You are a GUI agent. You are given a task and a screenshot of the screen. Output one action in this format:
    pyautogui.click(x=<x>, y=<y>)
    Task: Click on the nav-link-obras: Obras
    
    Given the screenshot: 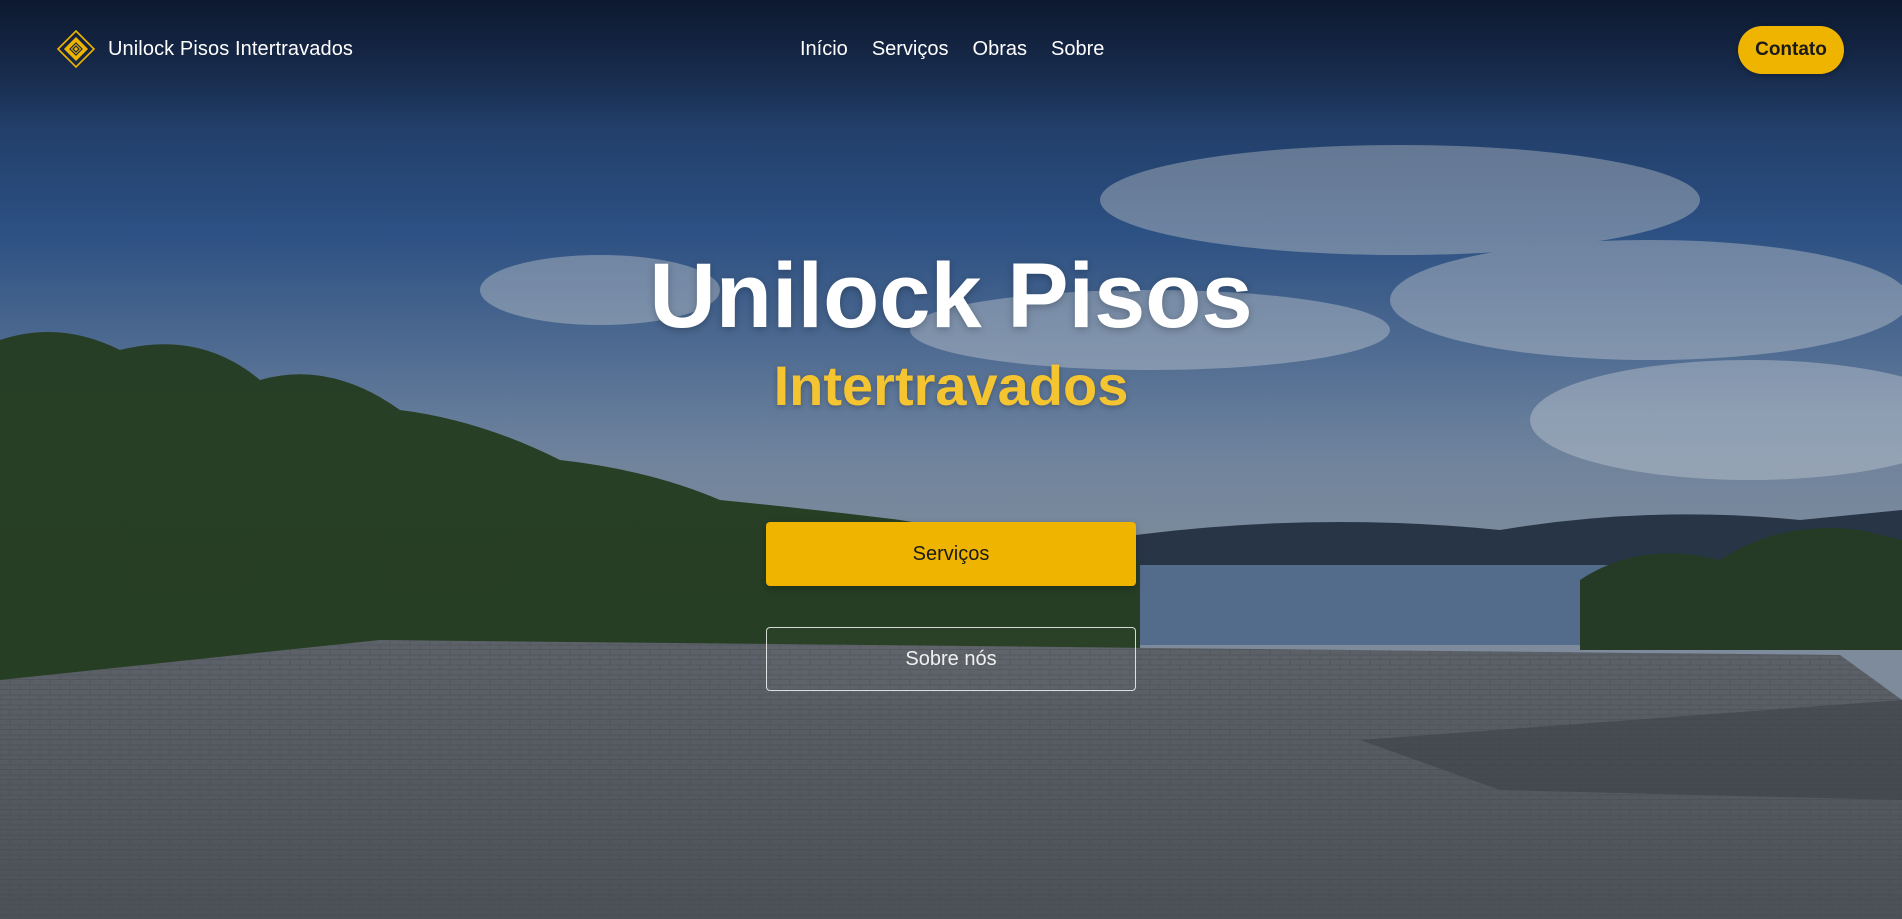 What is the action you would take?
    pyautogui.click(x=1000, y=49)
    